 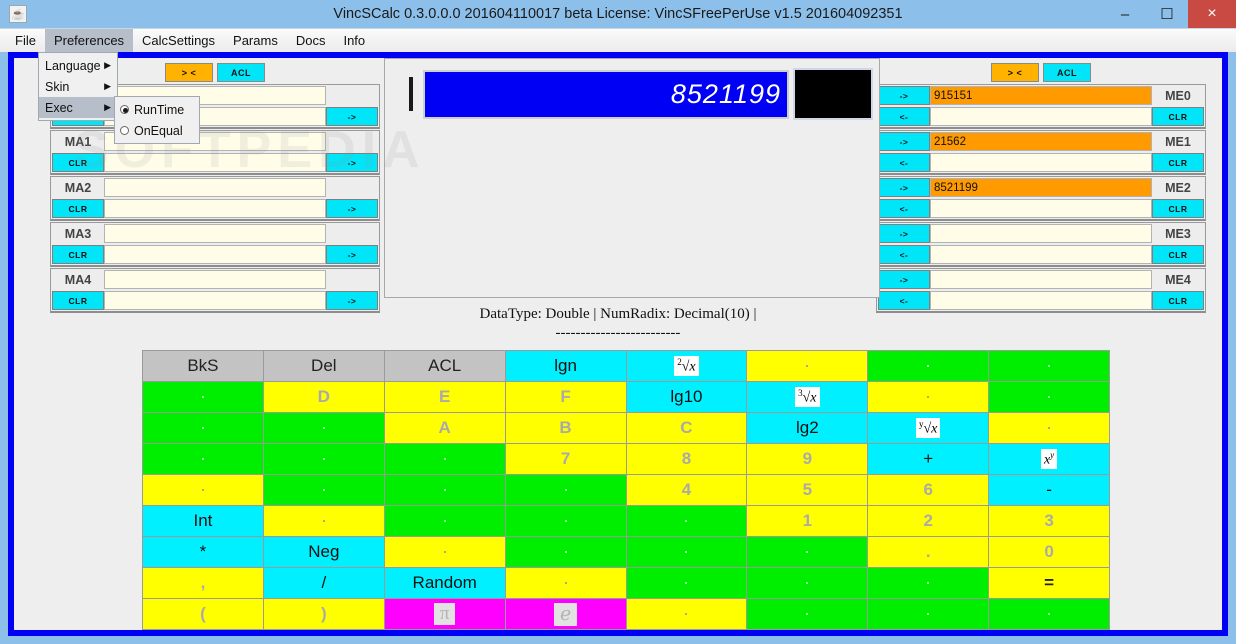 What do you see at coordinates (686, 490) in the screenshot?
I see `key-4: 4` at bounding box center [686, 490].